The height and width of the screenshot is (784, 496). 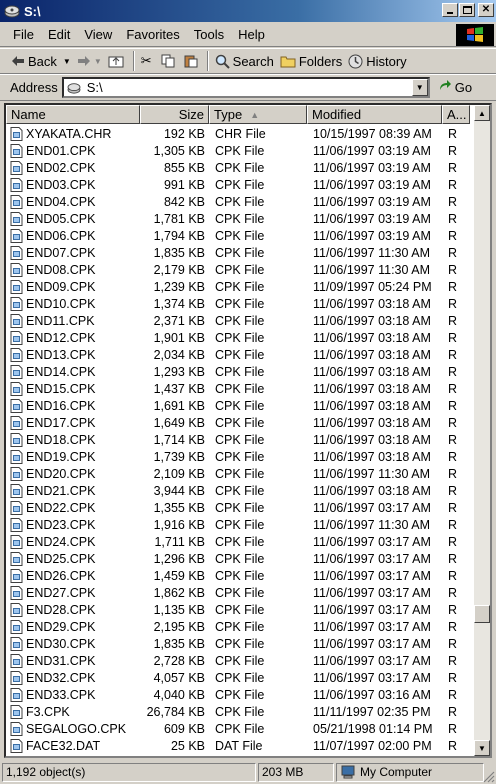 What do you see at coordinates (374, 114) in the screenshot?
I see `column-header-modified: Modified` at bounding box center [374, 114].